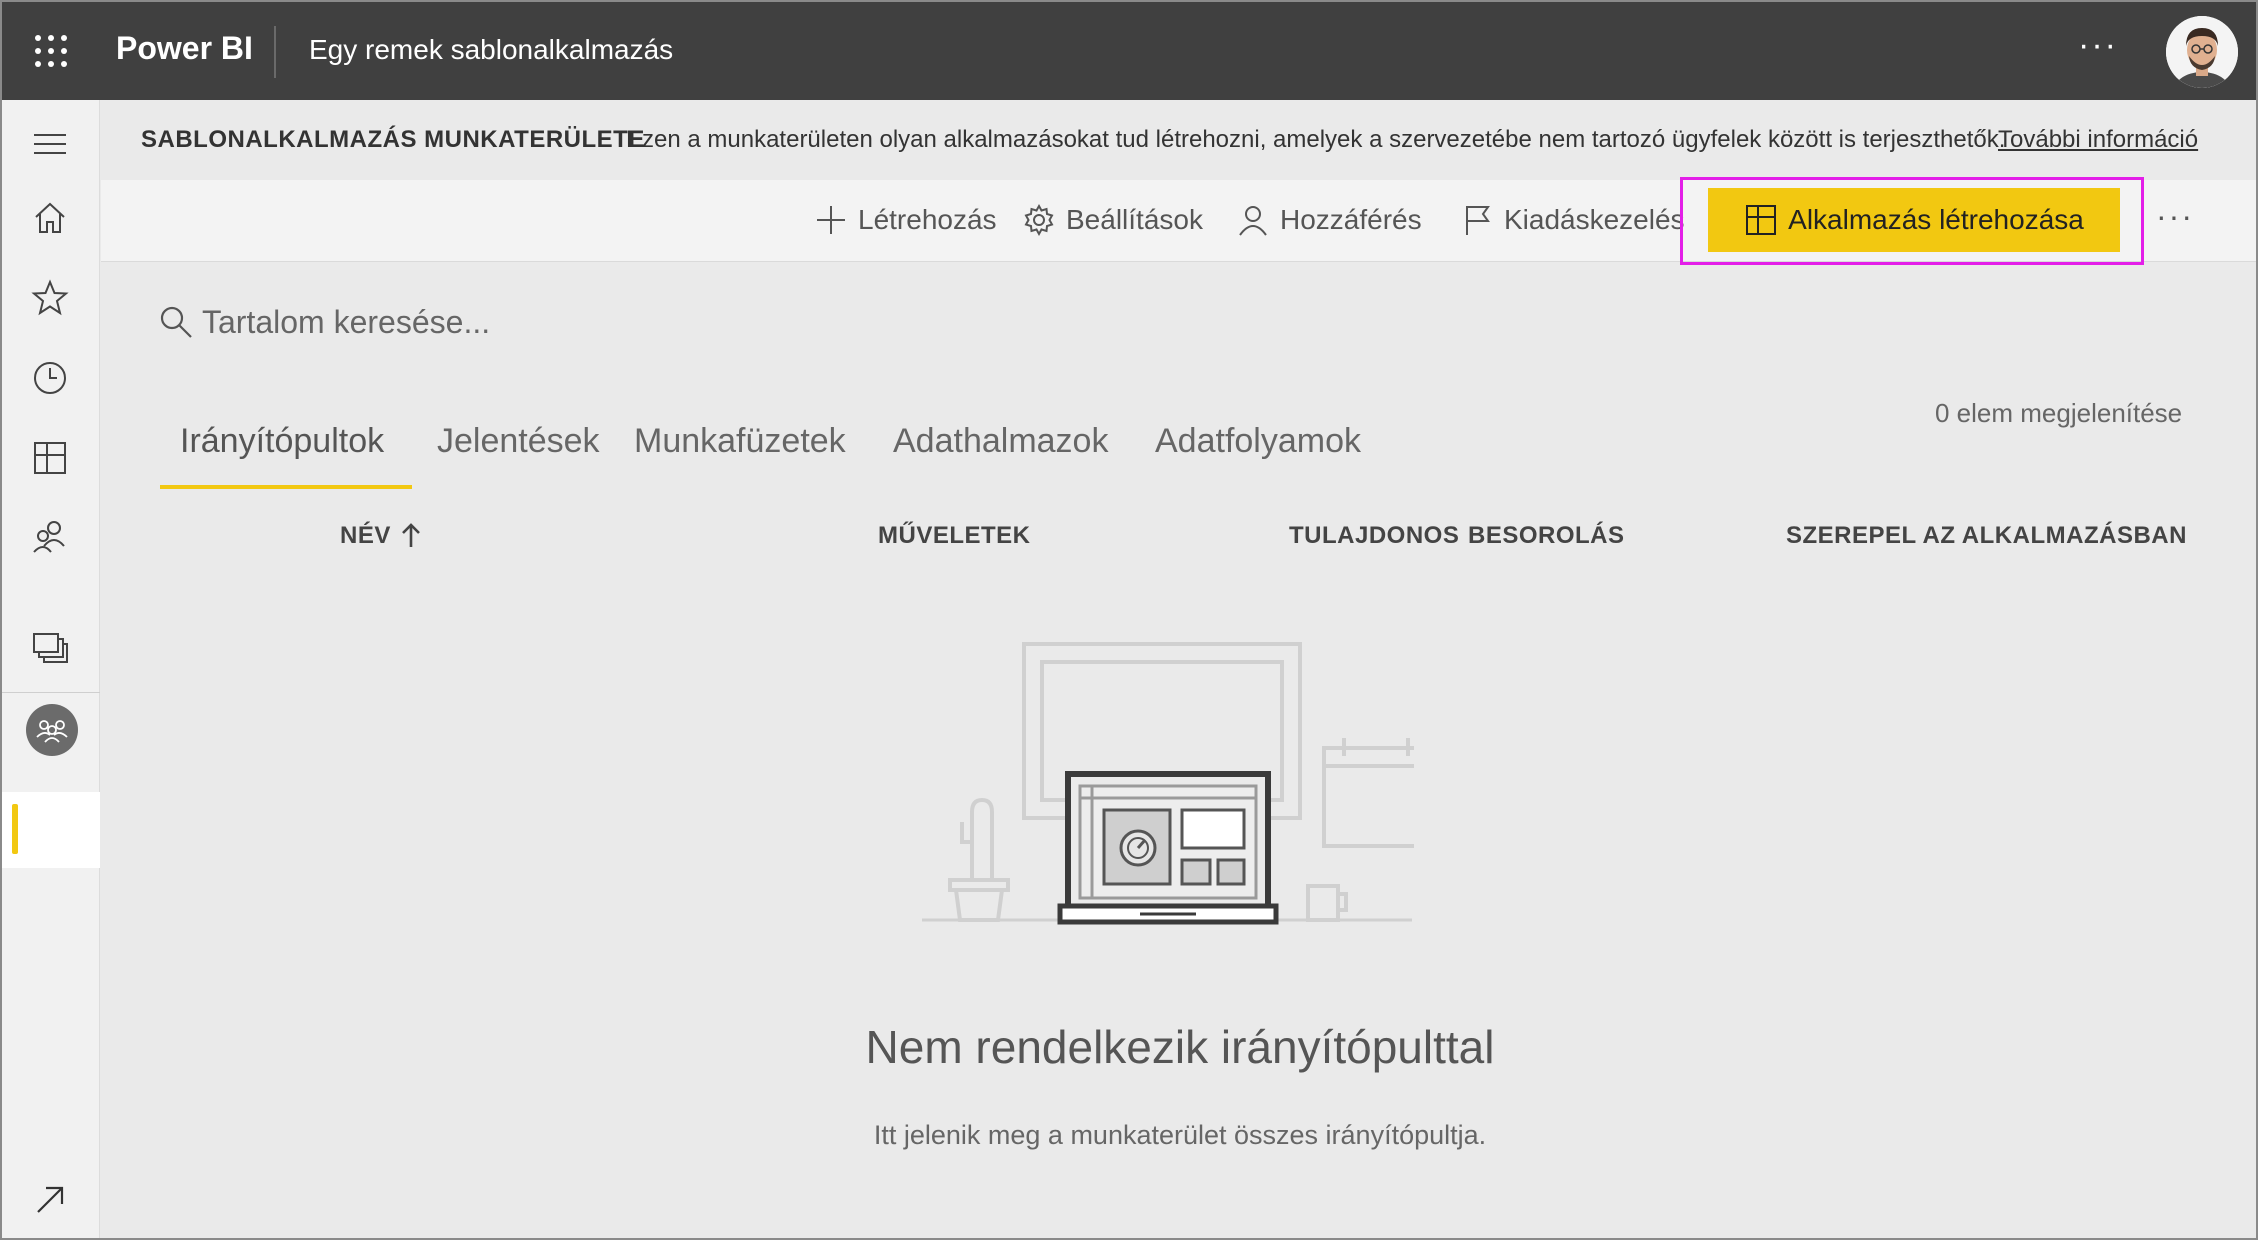  Describe the element at coordinates (393, 139) in the screenshot. I see `banner-title: SABLONALKALMAZÁS MUNKATERÜLETE` at that location.